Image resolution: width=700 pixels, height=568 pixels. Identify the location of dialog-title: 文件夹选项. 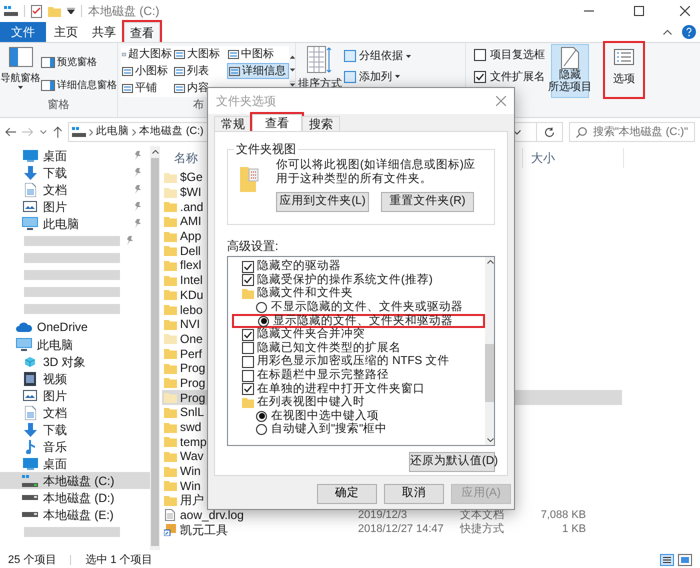
(246, 101).